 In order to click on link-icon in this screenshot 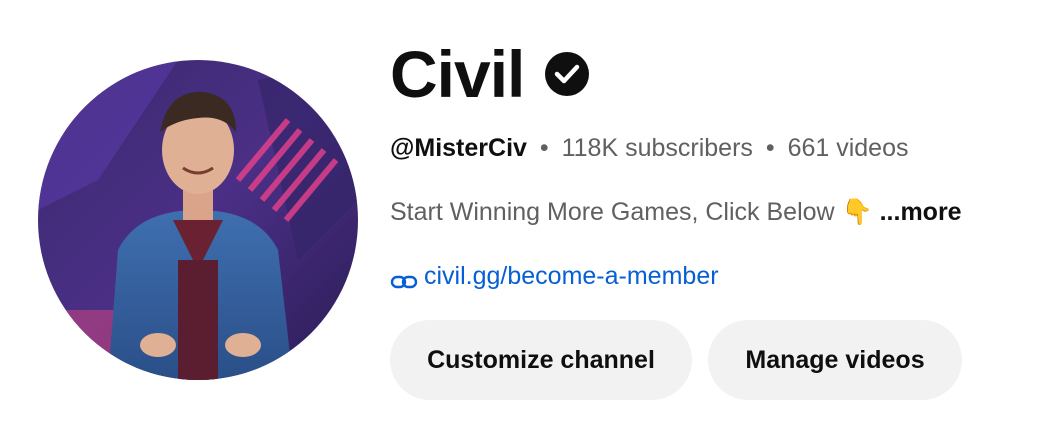, I will do `click(404, 277)`.